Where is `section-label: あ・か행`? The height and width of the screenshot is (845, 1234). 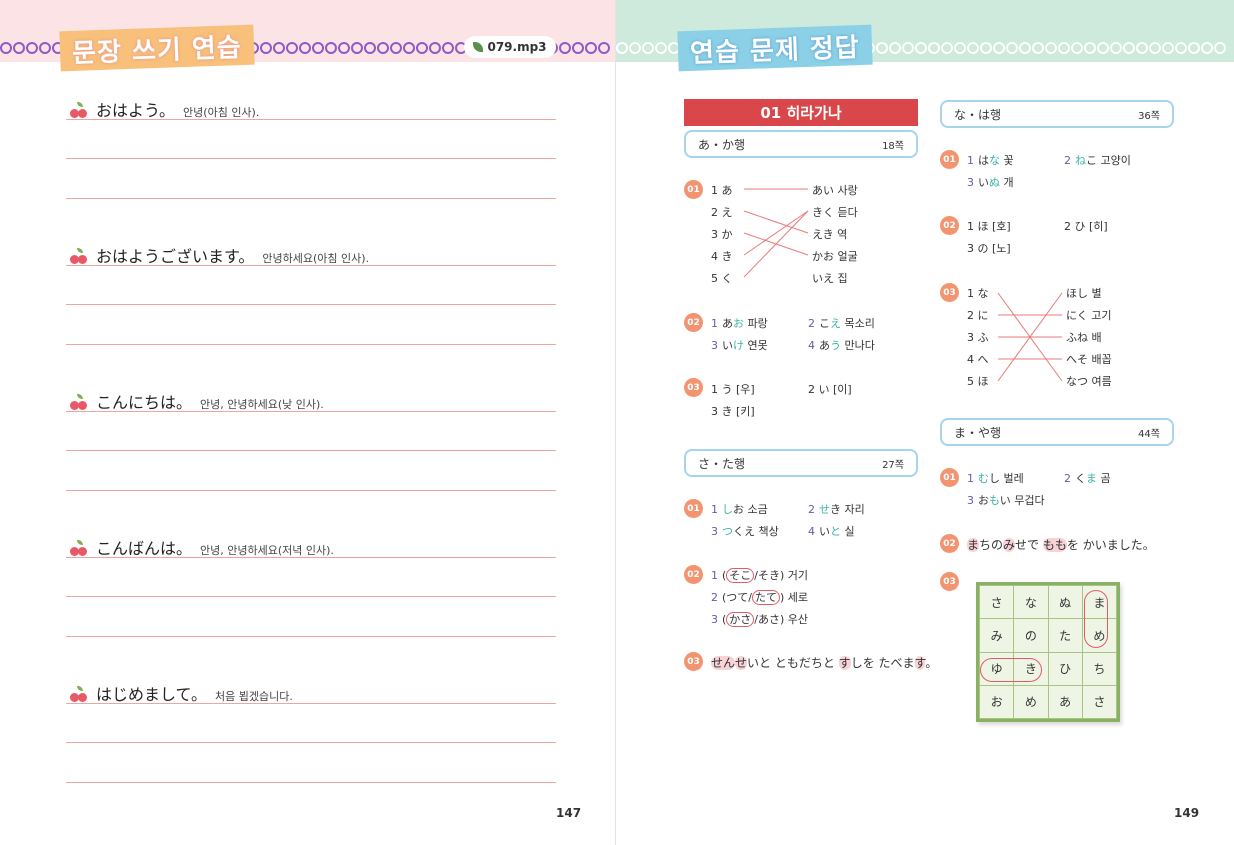 section-label: あ・か행 is located at coordinates (722, 144).